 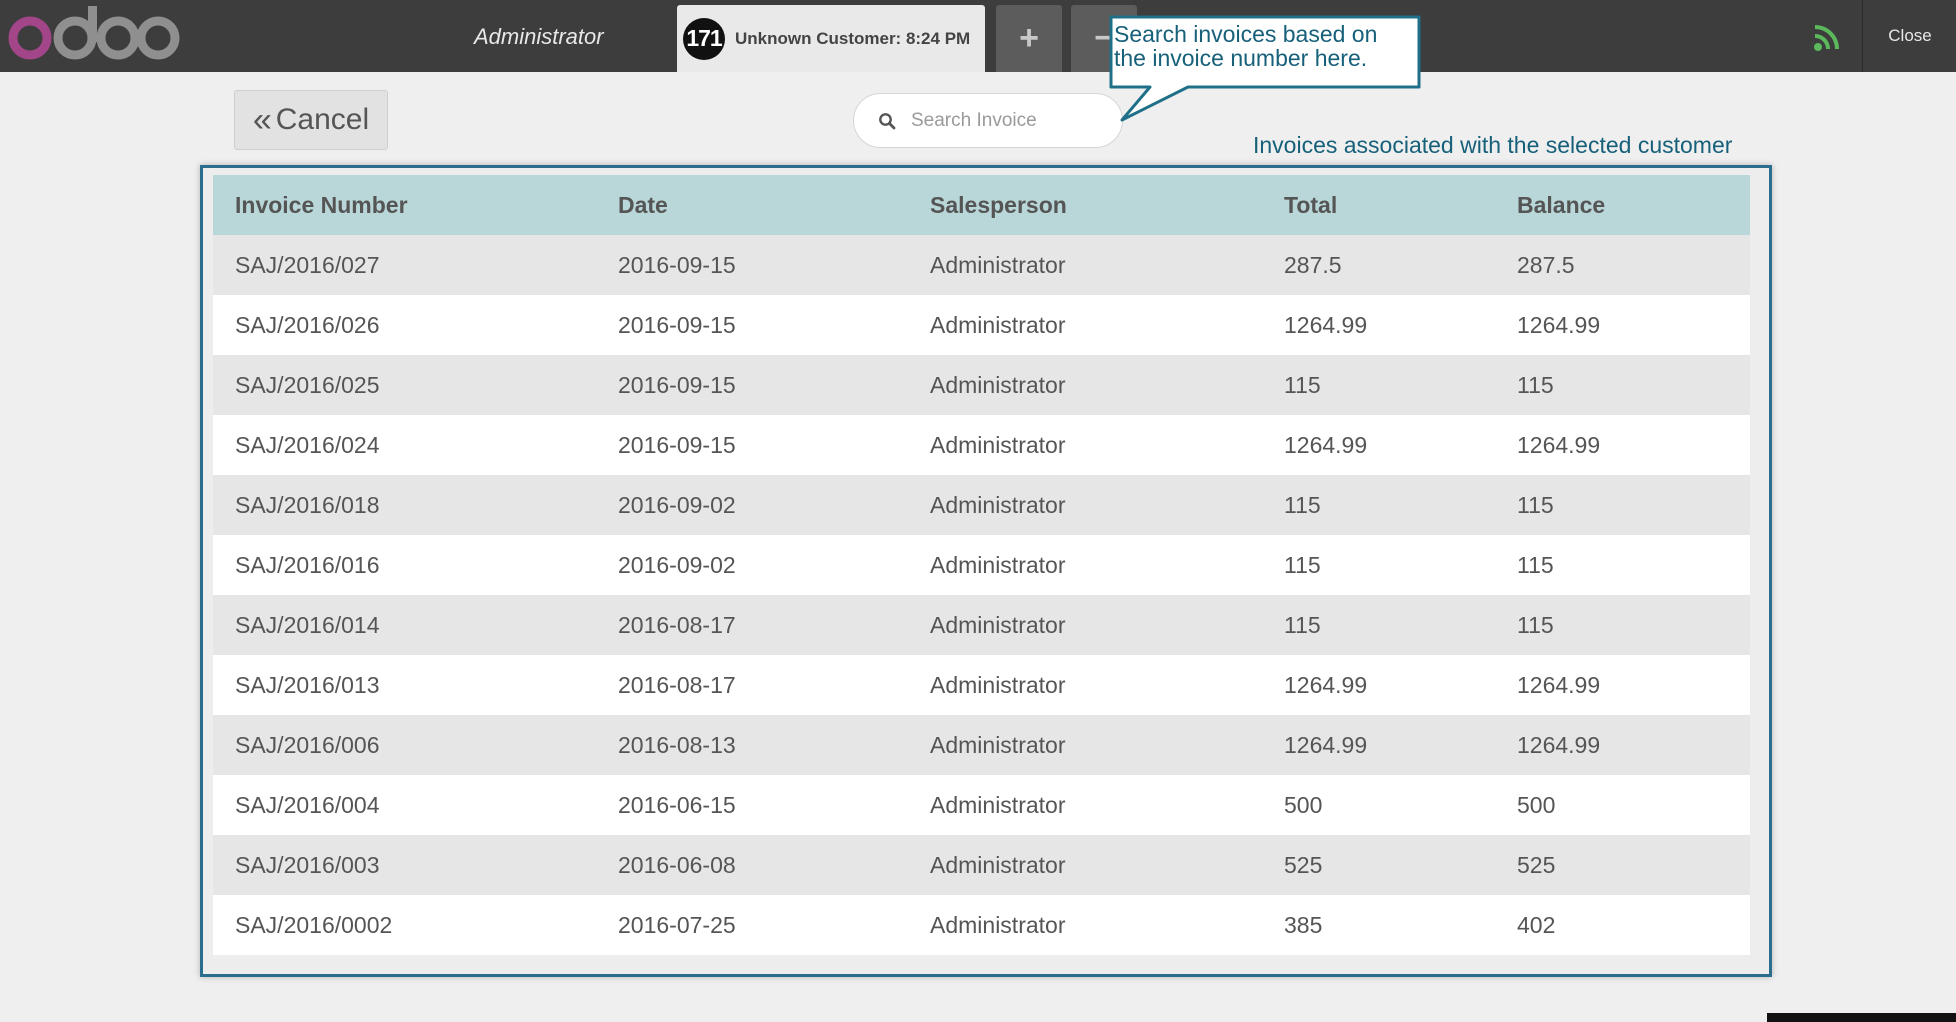 I want to click on cancel-button: « Cancel, so click(x=311, y=120).